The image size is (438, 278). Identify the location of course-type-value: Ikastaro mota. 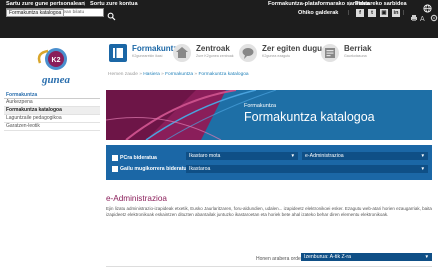
(205, 156).